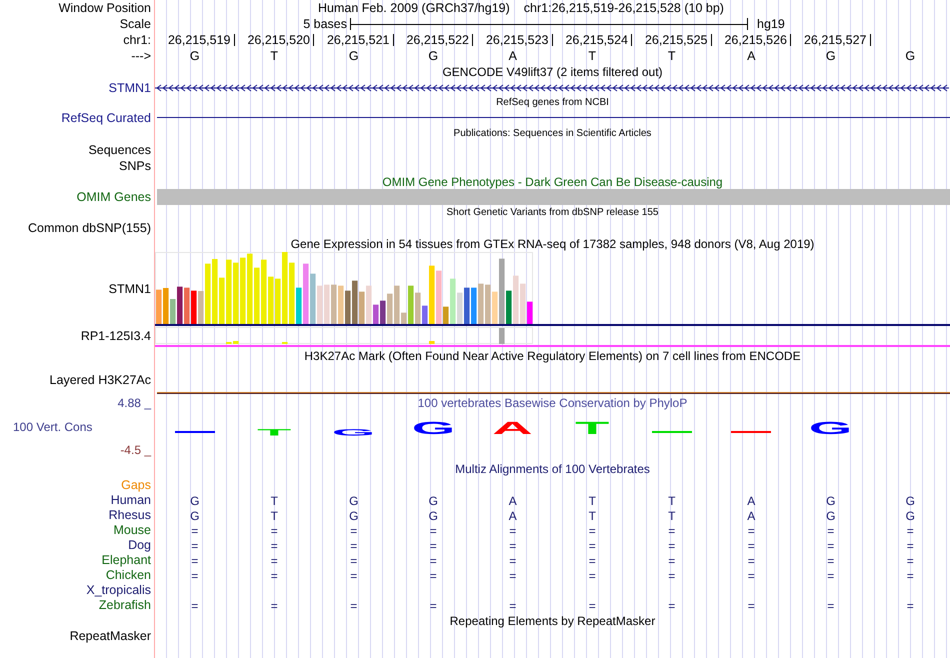  Describe the element at coordinates (106, 118) in the screenshot. I see `track-label: RefSeq Curated` at that location.